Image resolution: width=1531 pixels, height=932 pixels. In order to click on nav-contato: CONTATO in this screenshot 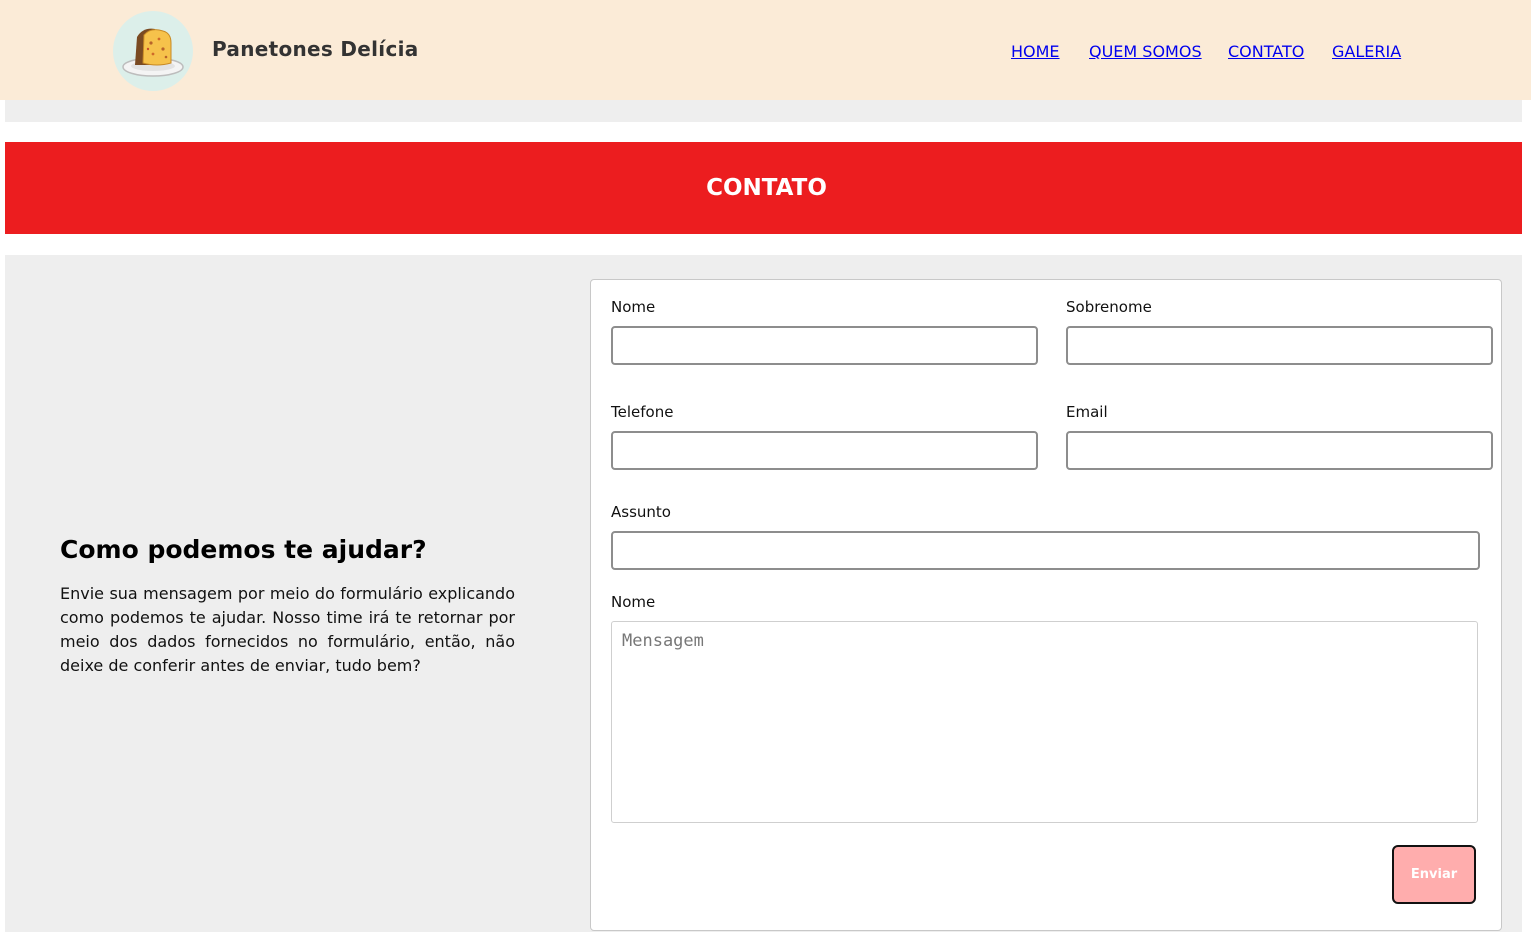, I will do `click(1266, 51)`.